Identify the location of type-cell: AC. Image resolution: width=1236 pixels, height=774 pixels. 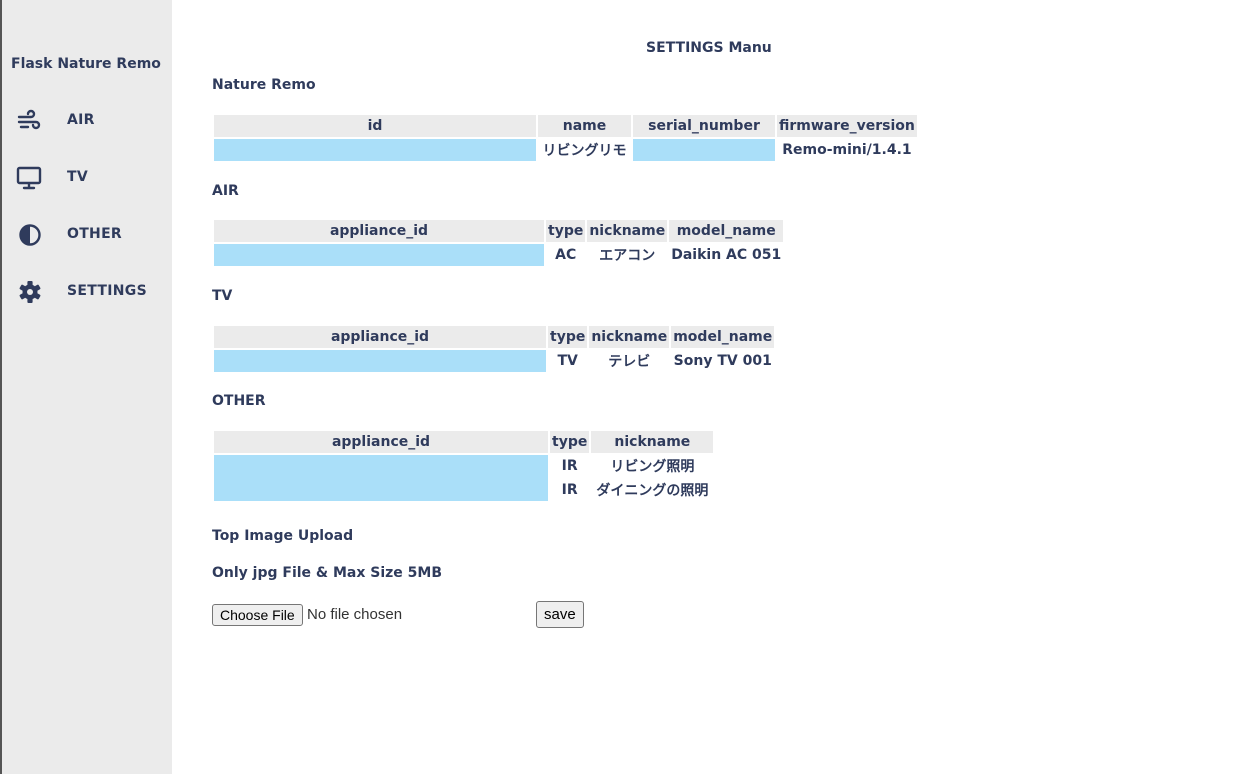
(566, 255).